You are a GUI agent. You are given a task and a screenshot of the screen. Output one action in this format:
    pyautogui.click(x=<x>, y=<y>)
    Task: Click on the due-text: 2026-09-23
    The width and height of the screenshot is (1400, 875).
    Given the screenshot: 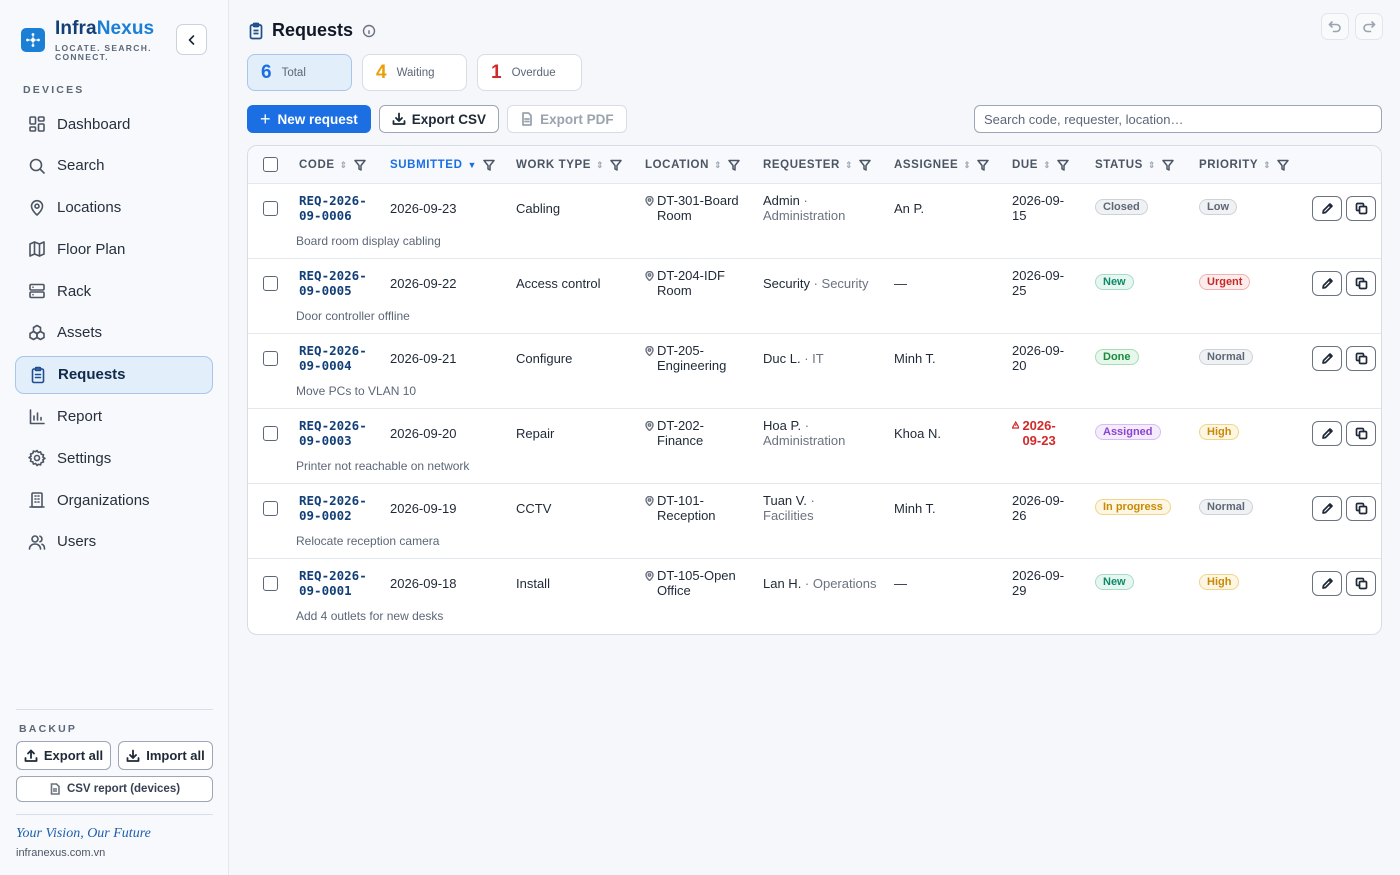 What is the action you would take?
    pyautogui.click(x=1039, y=433)
    